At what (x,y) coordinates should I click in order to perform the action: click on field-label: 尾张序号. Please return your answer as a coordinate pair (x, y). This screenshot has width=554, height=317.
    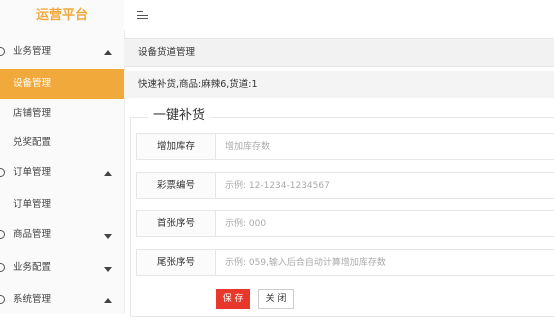
    Looking at the image, I should click on (176, 262).